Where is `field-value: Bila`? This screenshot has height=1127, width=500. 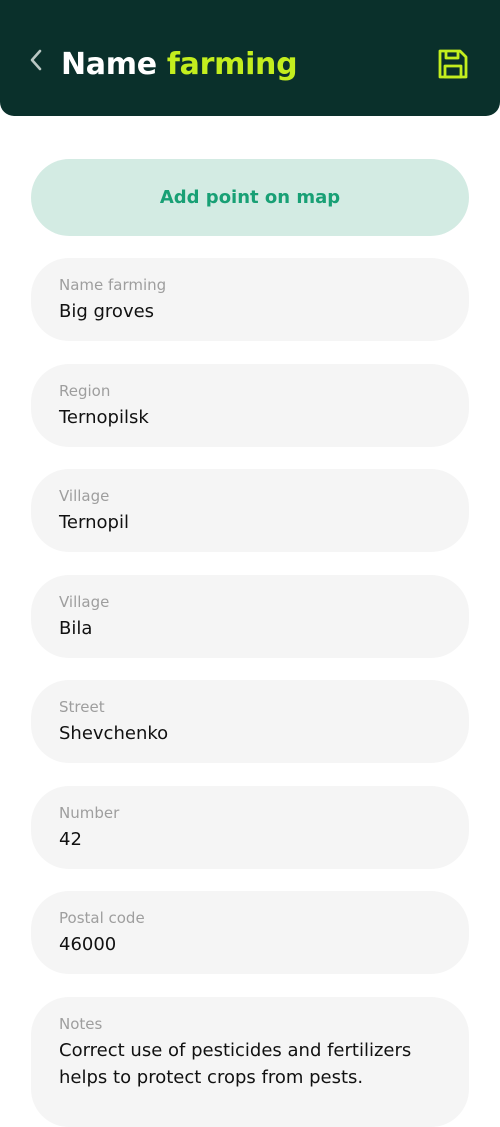 field-value: Bila is located at coordinates (76, 628).